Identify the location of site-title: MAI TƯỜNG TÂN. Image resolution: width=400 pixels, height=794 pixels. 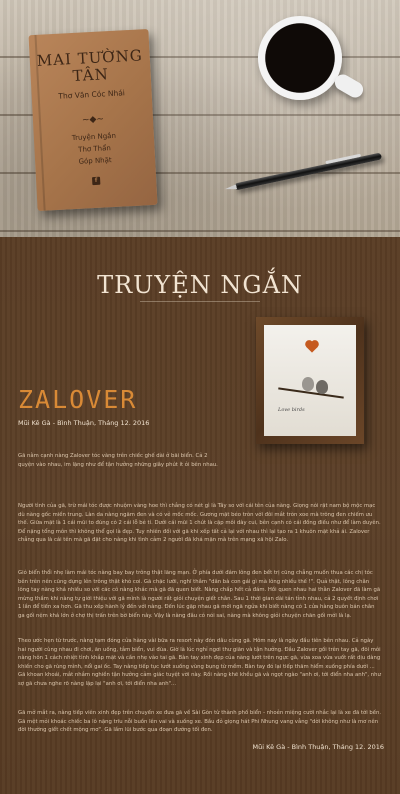
(90, 66).